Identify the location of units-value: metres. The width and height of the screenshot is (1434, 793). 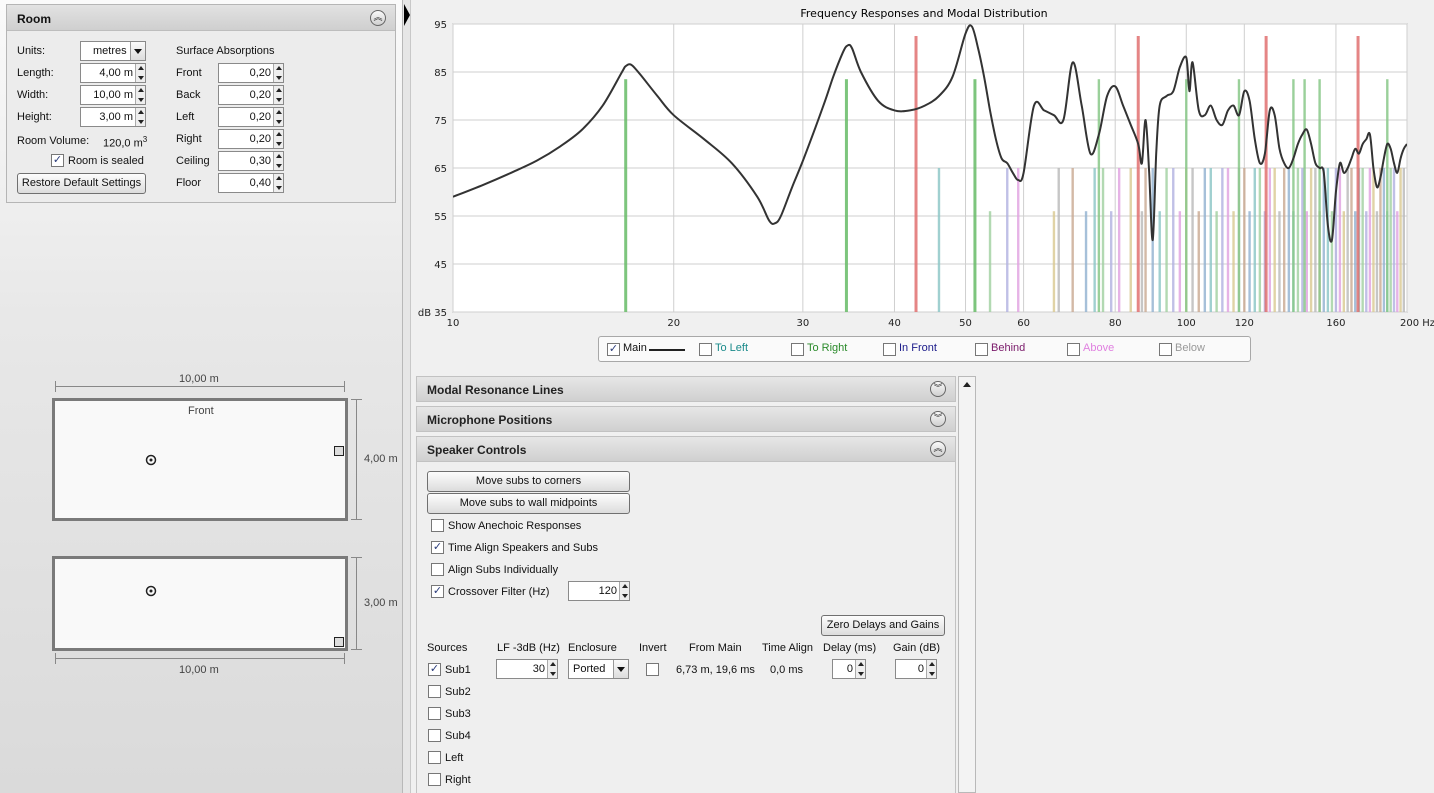
(110, 51).